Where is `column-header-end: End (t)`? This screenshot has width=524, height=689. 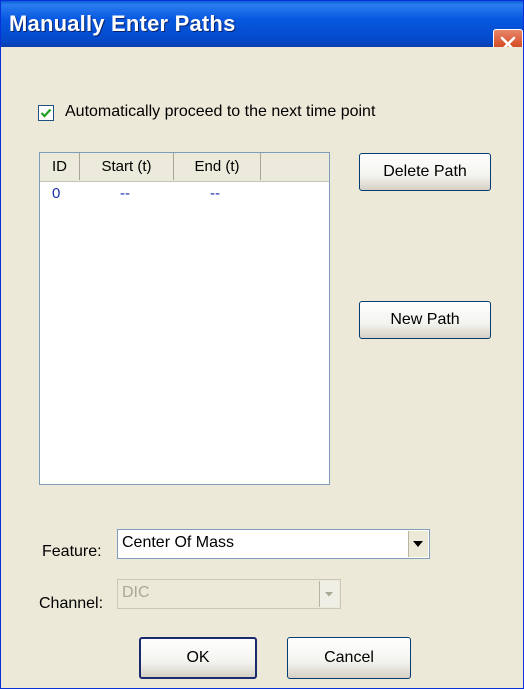
column-header-end: End (t) is located at coordinates (217, 166).